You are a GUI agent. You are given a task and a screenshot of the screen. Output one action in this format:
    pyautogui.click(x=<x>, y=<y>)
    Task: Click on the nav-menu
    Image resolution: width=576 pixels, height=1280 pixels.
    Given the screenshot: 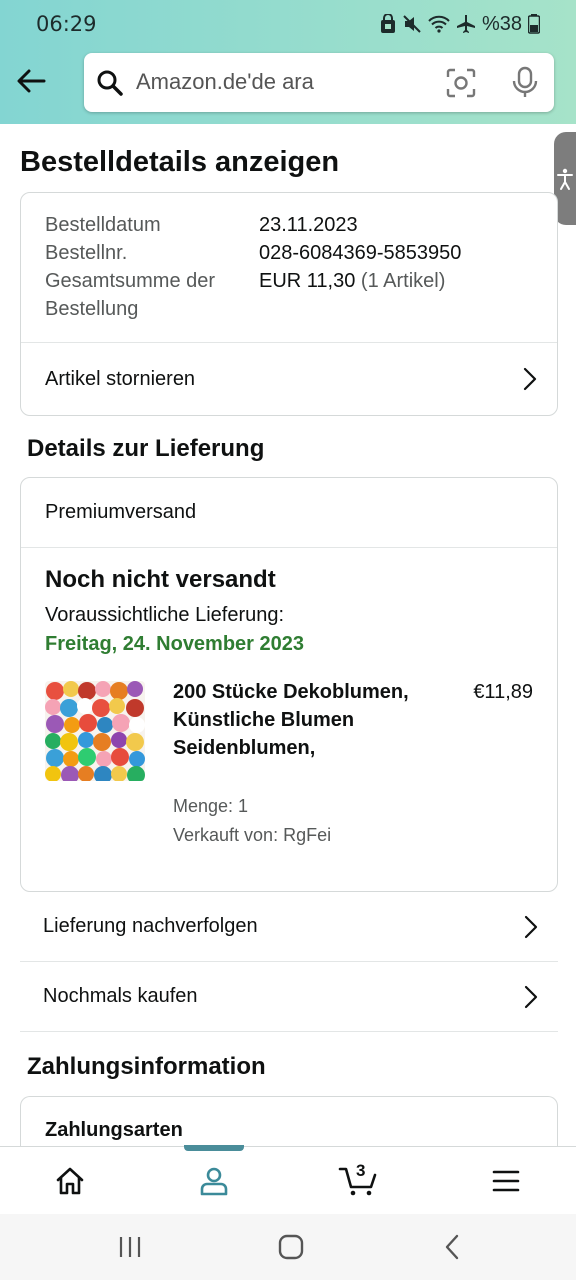 What is the action you would take?
    pyautogui.click(x=506, y=1181)
    